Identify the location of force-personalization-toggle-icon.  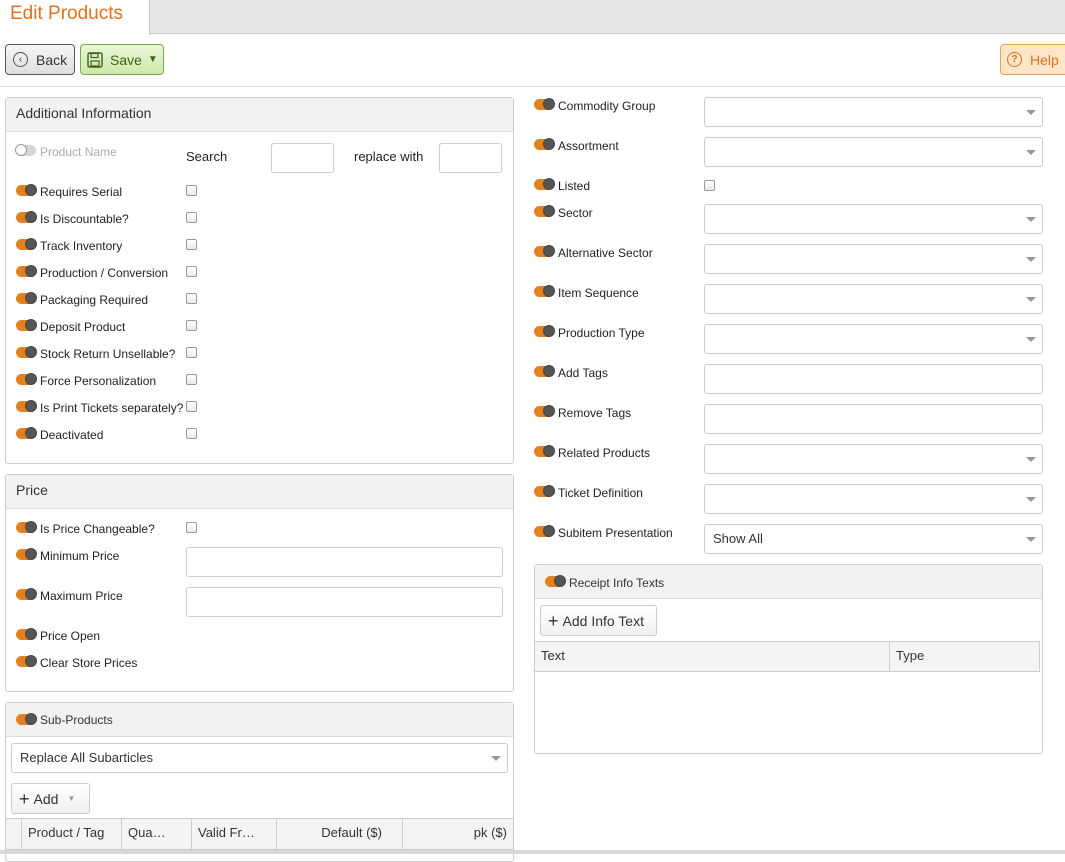
(26, 379).